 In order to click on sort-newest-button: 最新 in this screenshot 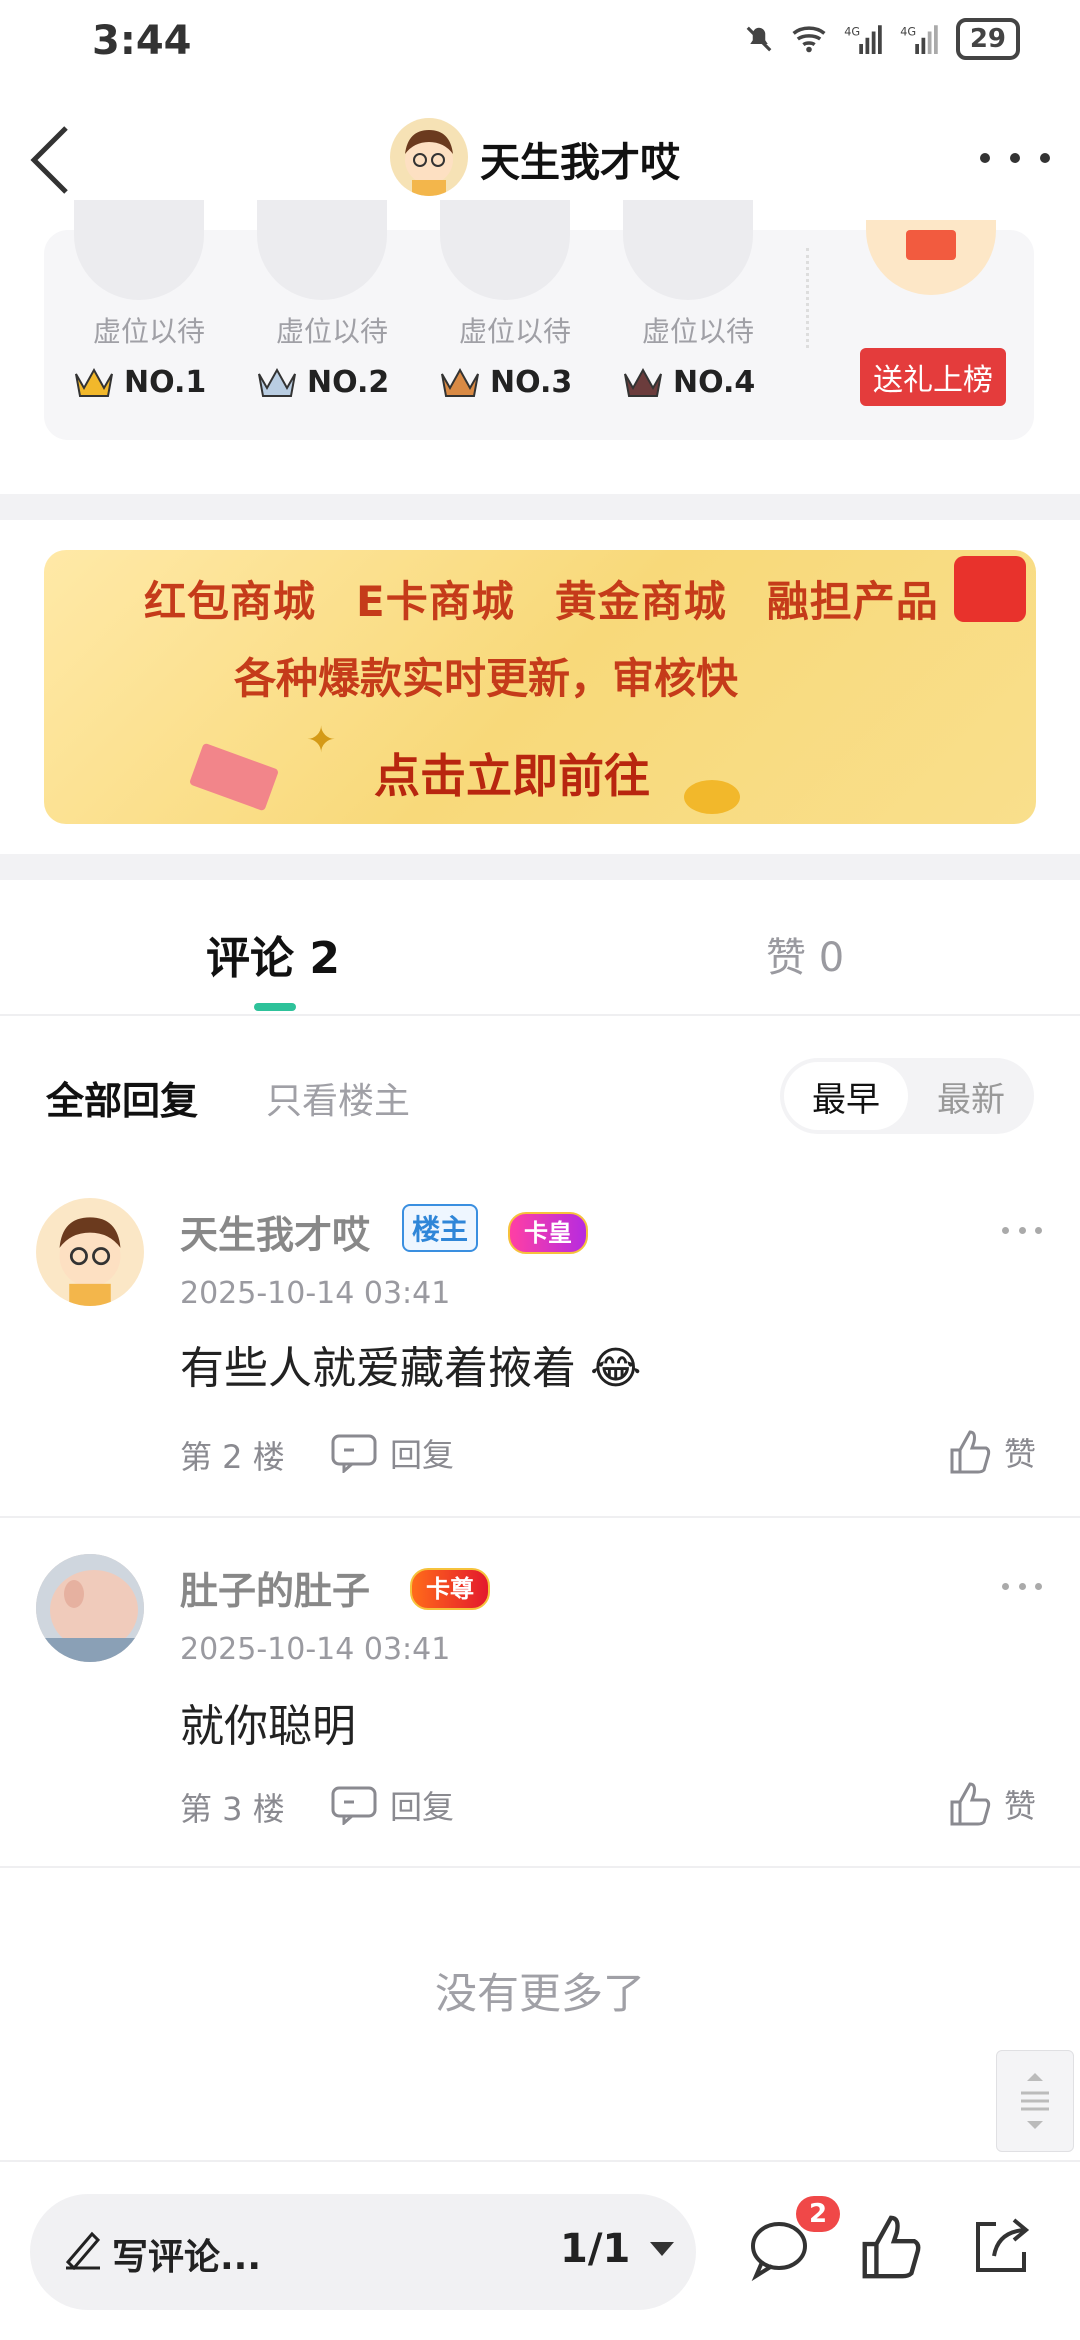, I will do `click(971, 1096)`.